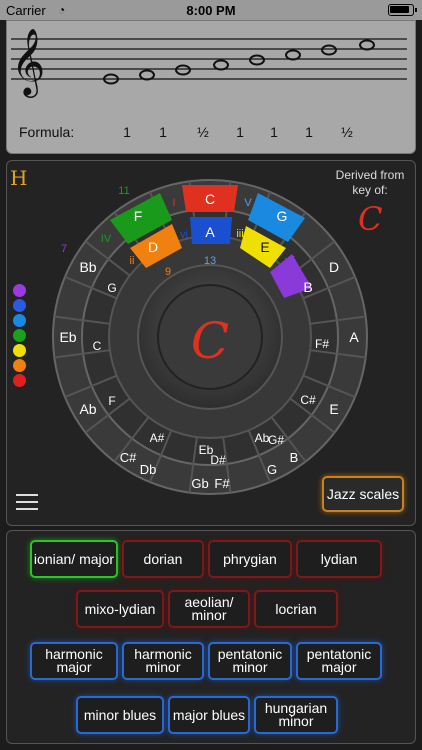 The width and height of the screenshot is (422, 750). Describe the element at coordinates (132, 261) in the screenshot. I see `roman-numeral: ii` at that location.